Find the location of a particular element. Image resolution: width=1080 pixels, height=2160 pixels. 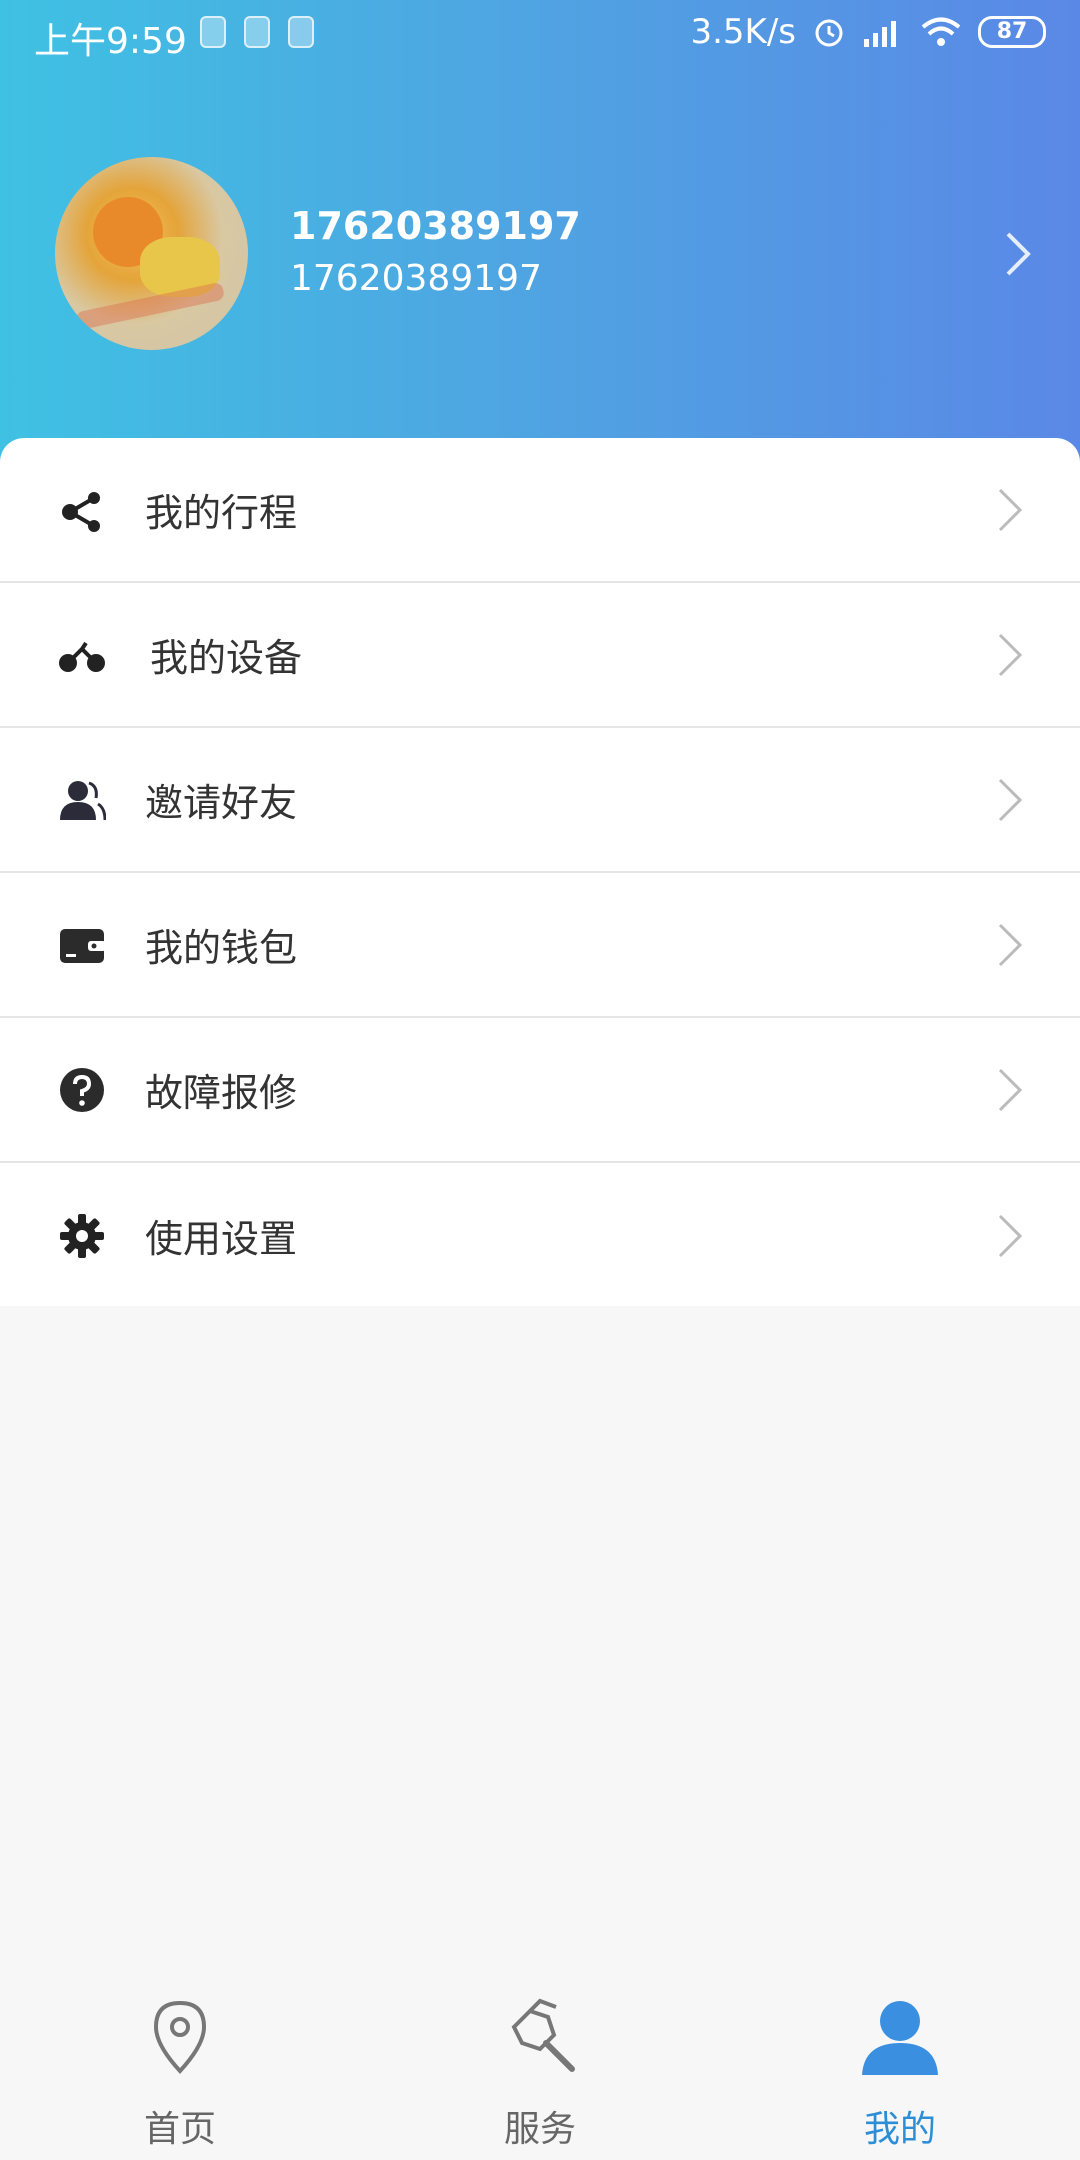

gear-icon is located at coordinates (82, 1235).